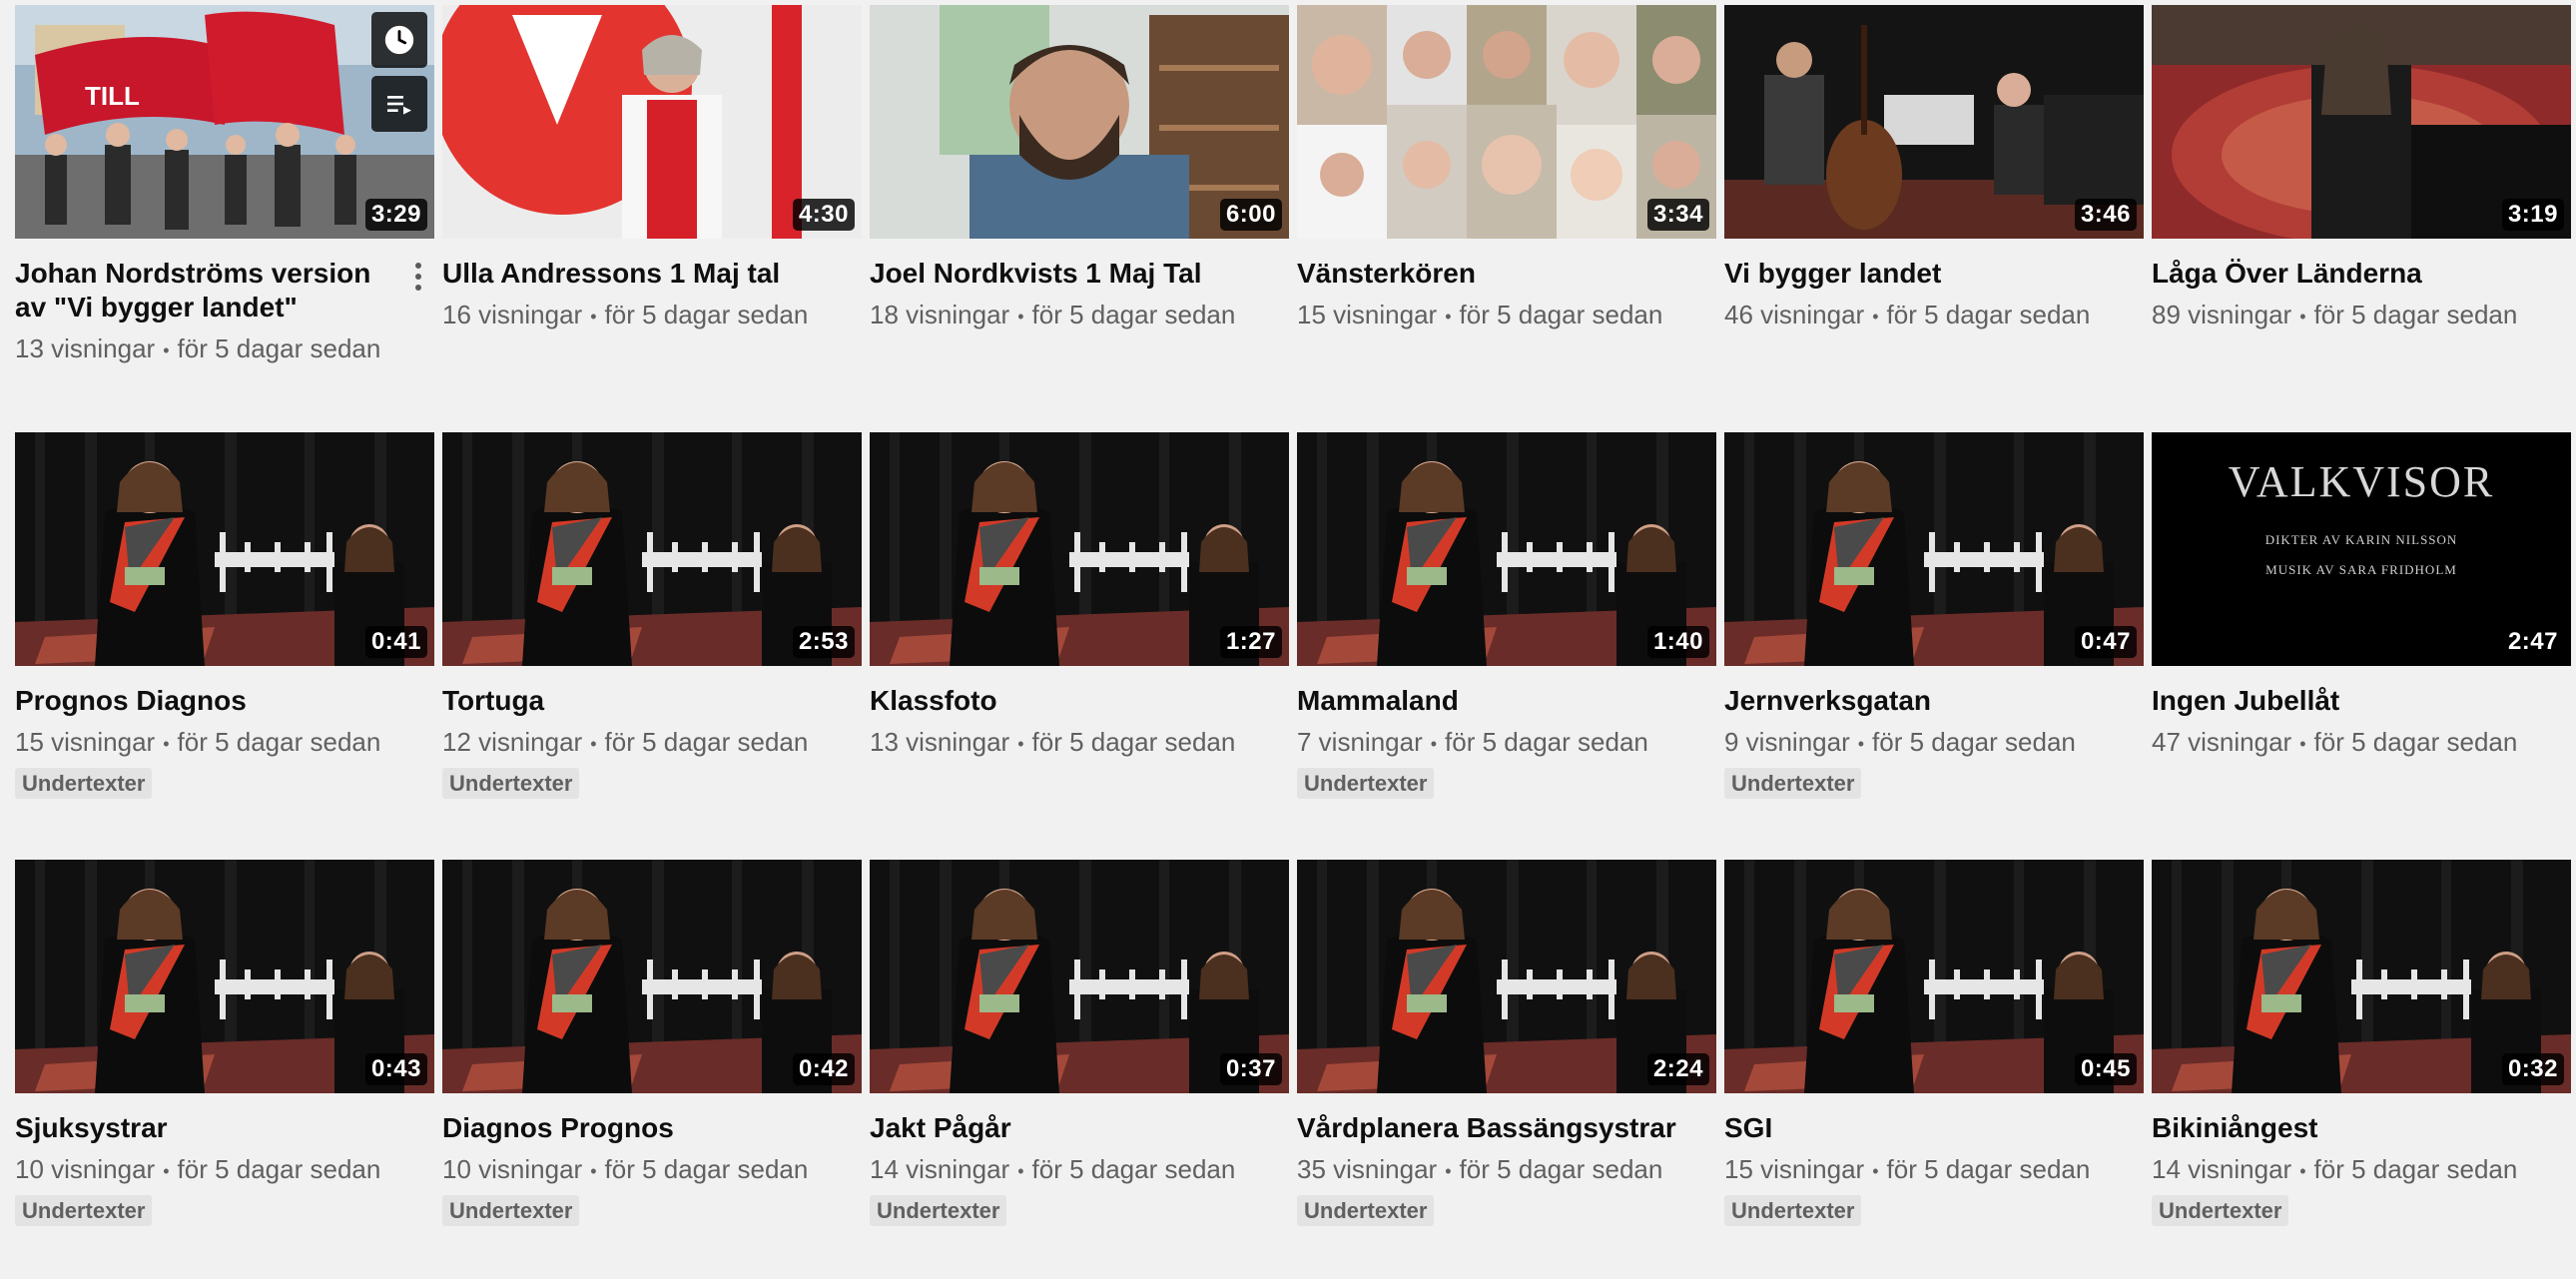 The image size is (2576, 1279). What do you see at coordinates (512, 742) in the screenshot?
I see `view-count: 12 visningar` at bounding box center [512, 742].